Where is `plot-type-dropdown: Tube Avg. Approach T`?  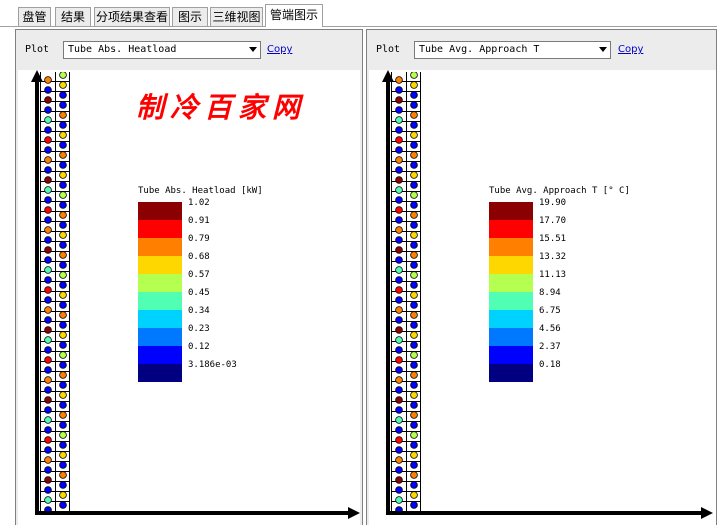
plot-type-dropdown: Tube Avg. Approach T is located at coordinates (512, 50).